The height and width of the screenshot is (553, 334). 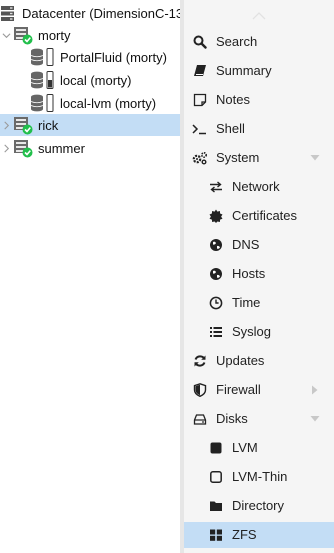 I want to click on th-large-icon, so click(x=216, y=535).